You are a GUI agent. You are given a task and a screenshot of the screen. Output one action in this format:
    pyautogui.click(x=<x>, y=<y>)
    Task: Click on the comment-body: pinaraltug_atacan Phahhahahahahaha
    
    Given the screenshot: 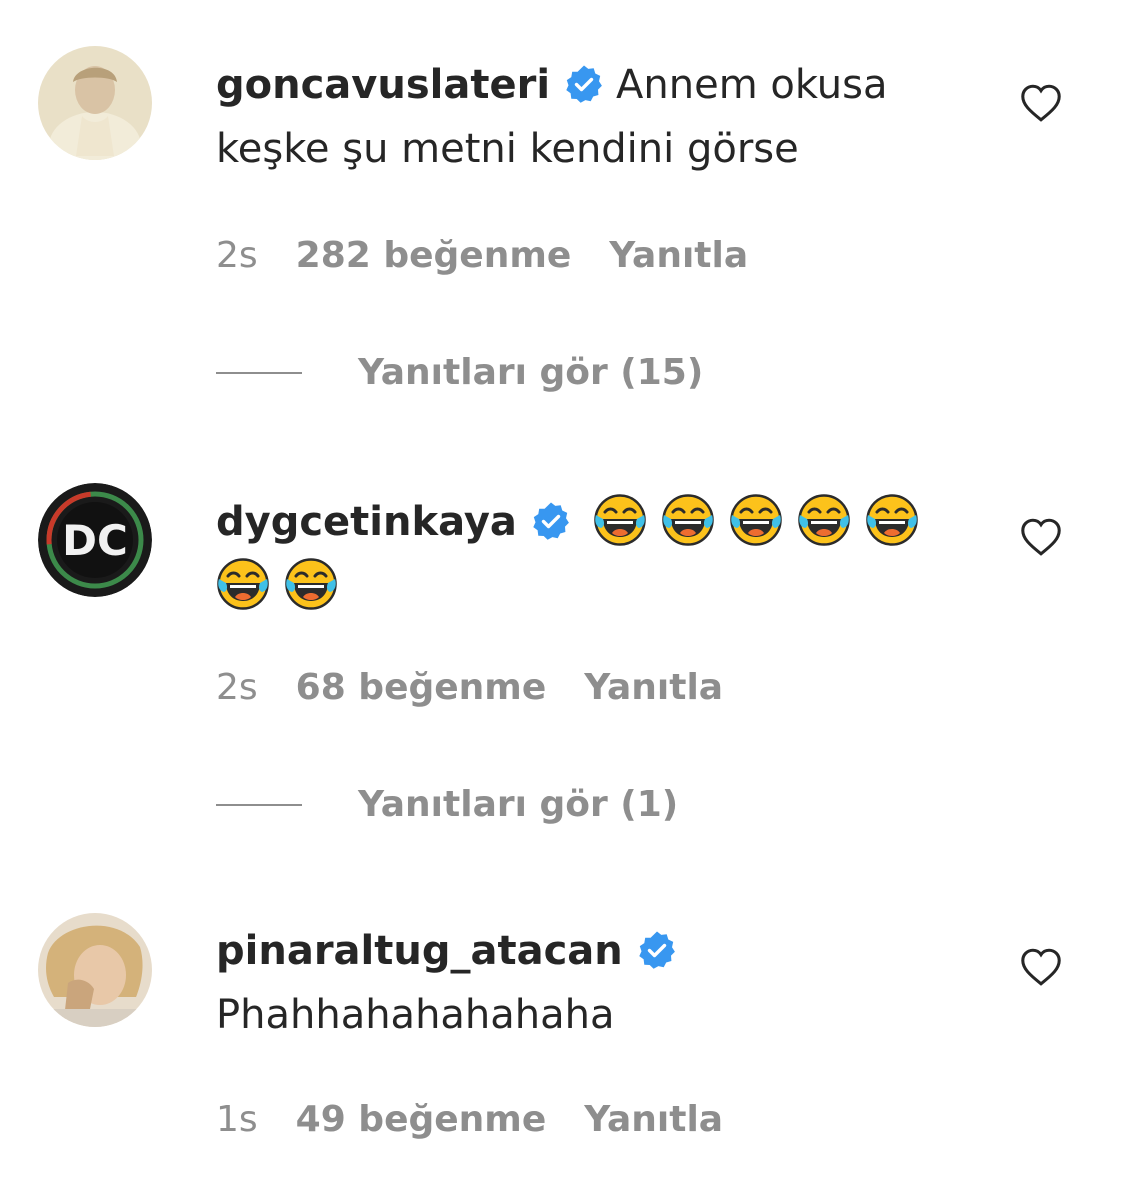 What is the action you would take?
    pyautogui.click(x=576, y=983)
    